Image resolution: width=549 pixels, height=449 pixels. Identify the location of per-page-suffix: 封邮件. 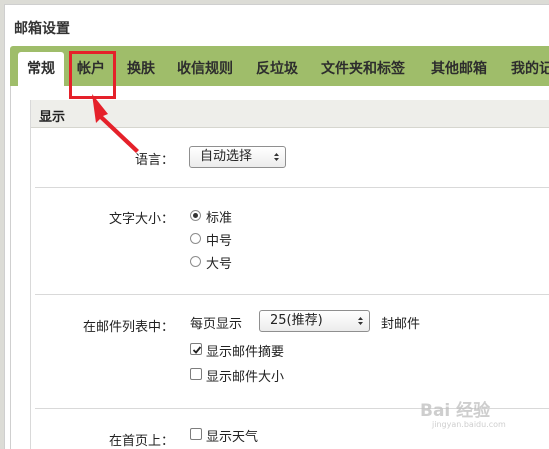
(401, 324).